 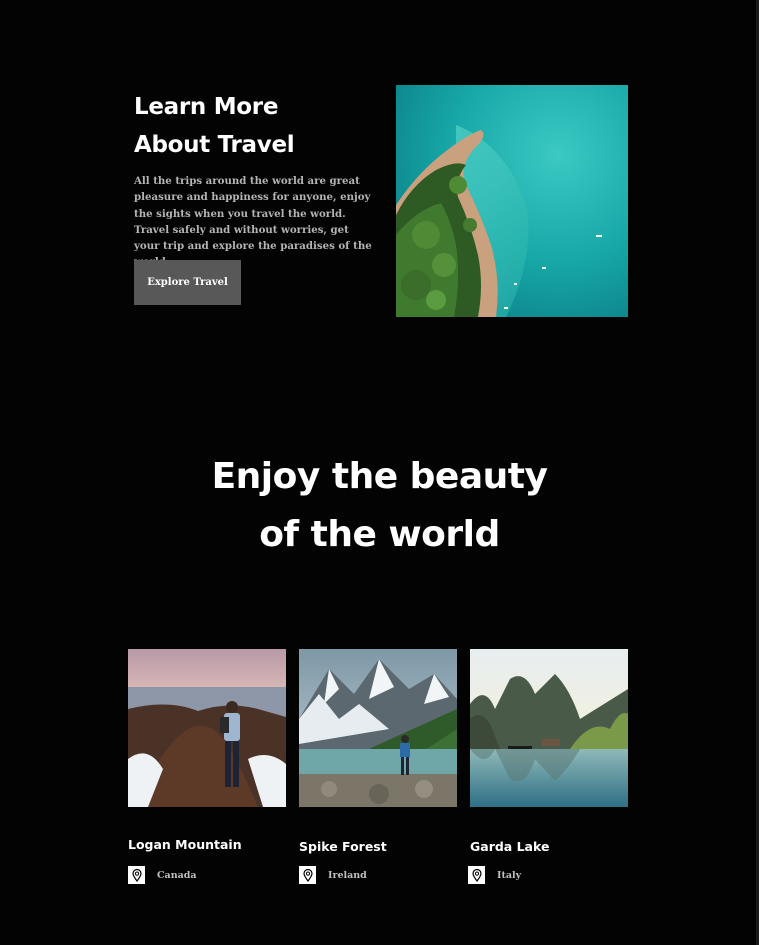 I want to click on location-label: Ireland, so click(x=347, y=875).